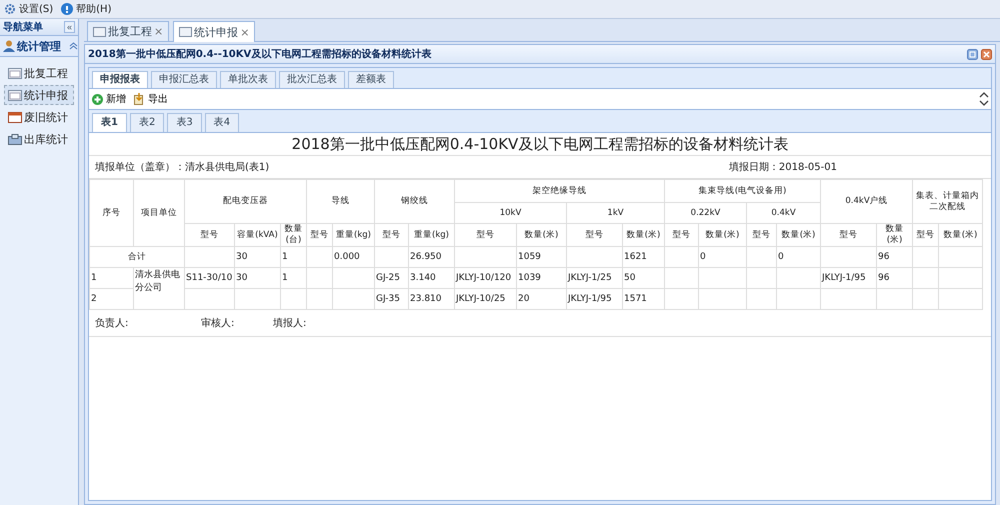 Image resolution: width=1000 pixels, height=505 pixels. Describe the element at coordinates (112, 213) in the screenshot. I see `column-header: 序号` at that location.